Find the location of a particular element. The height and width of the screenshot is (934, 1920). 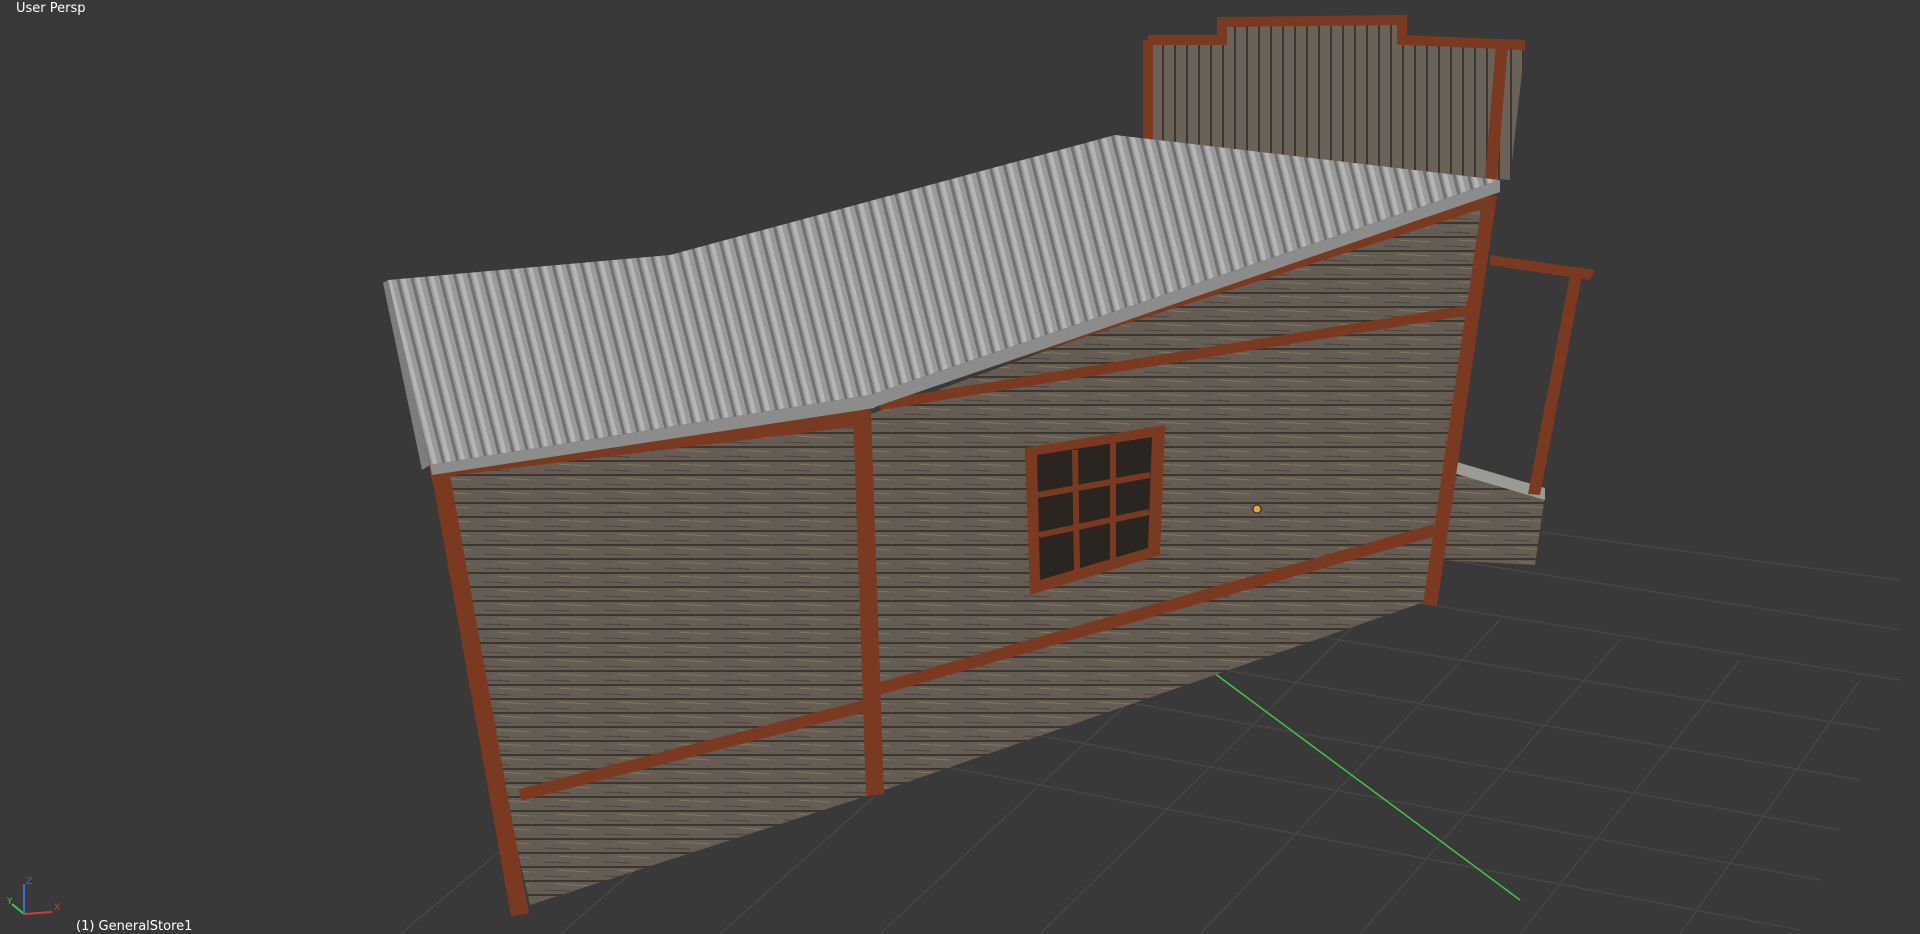

z-axis-label: Z is located at coordinates (29, 882).